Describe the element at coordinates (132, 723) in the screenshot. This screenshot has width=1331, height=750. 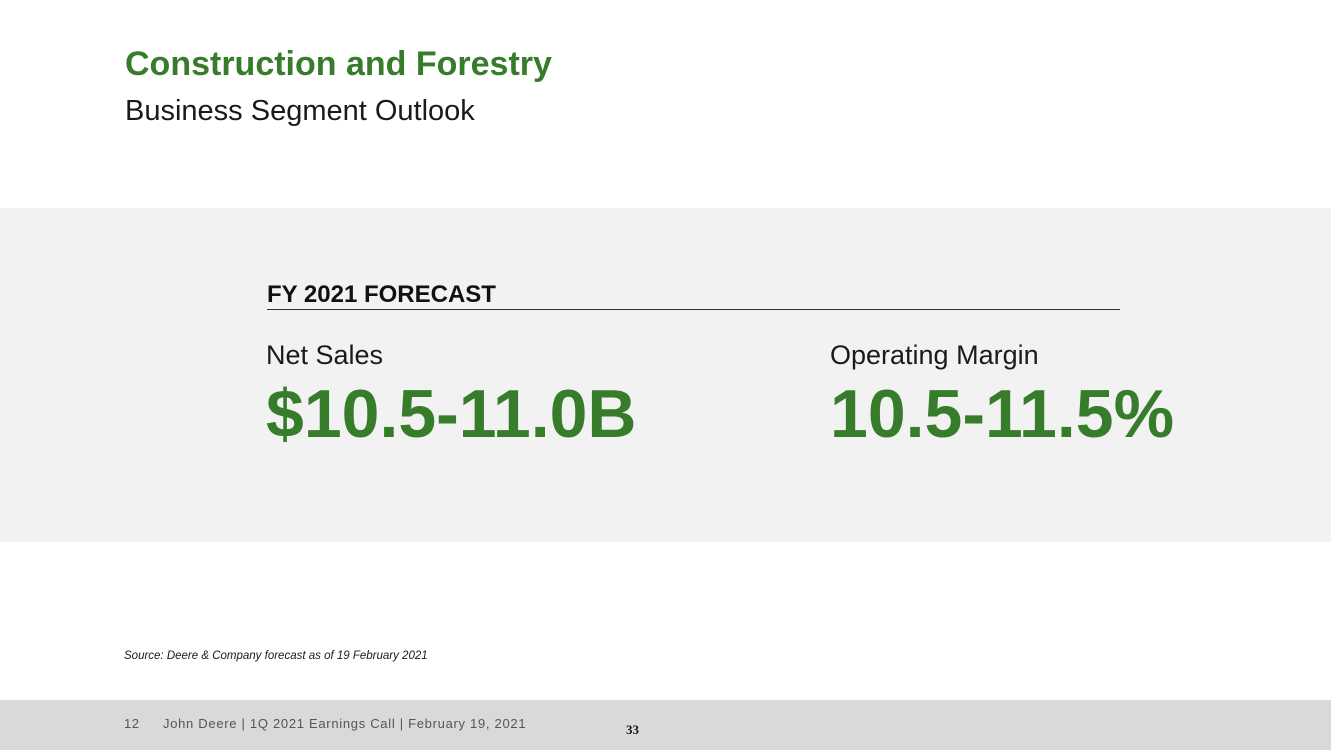
I see `page-number: 12` at that location.